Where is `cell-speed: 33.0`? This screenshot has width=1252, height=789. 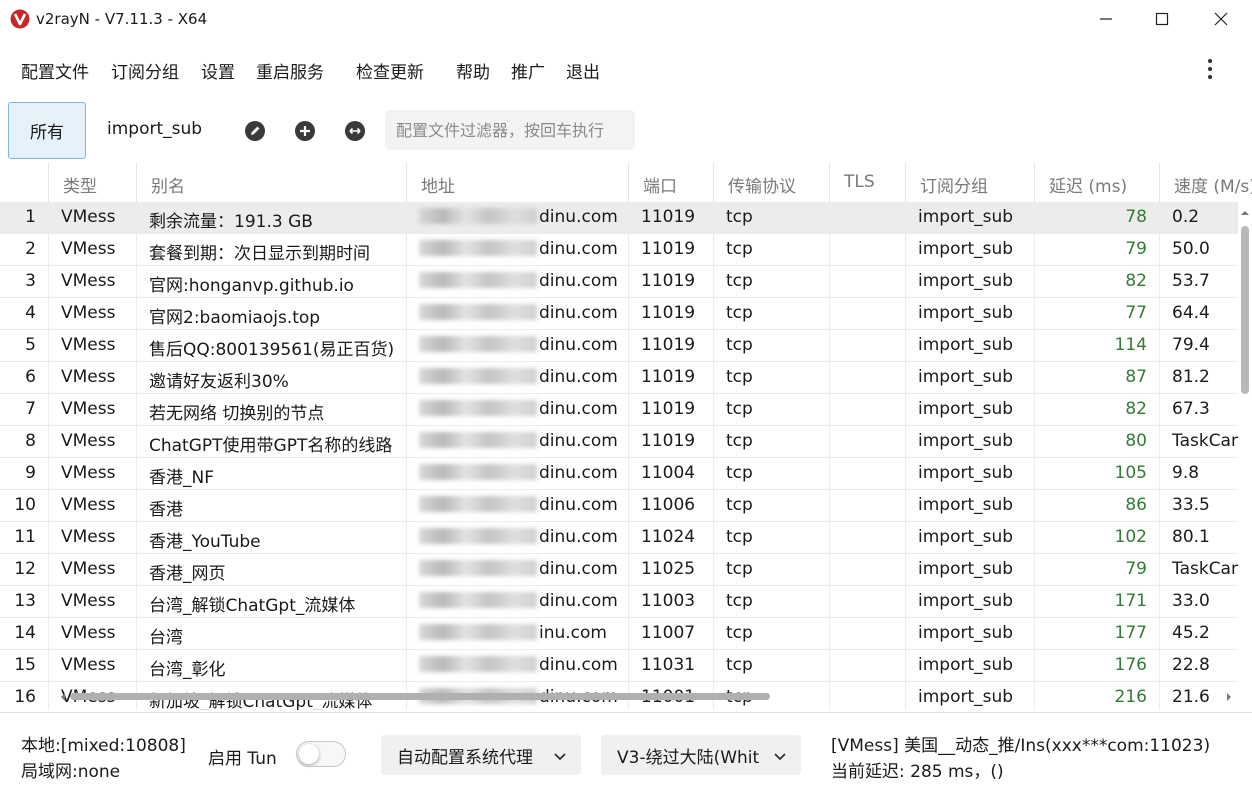
cell-speed: 33.0 is located at coordinates (1198, 602).